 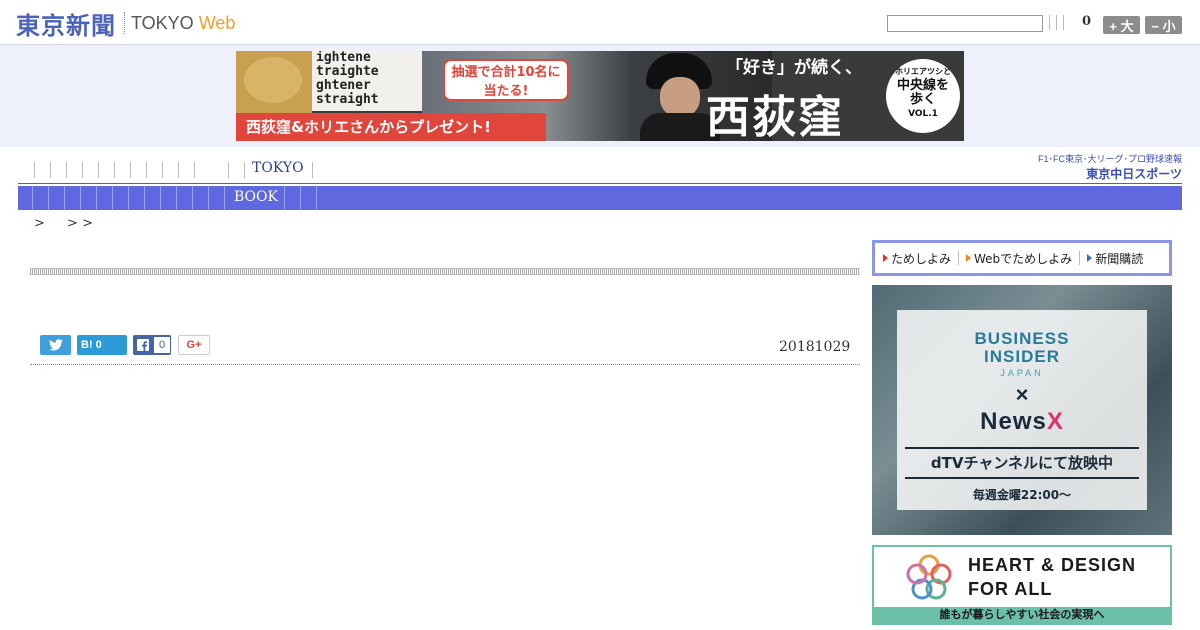 What do you see at coordinates (1022, 373) in the screenshot?
I see `ad-bi-japan: JAPAN` at bounding box center [1022, 373].